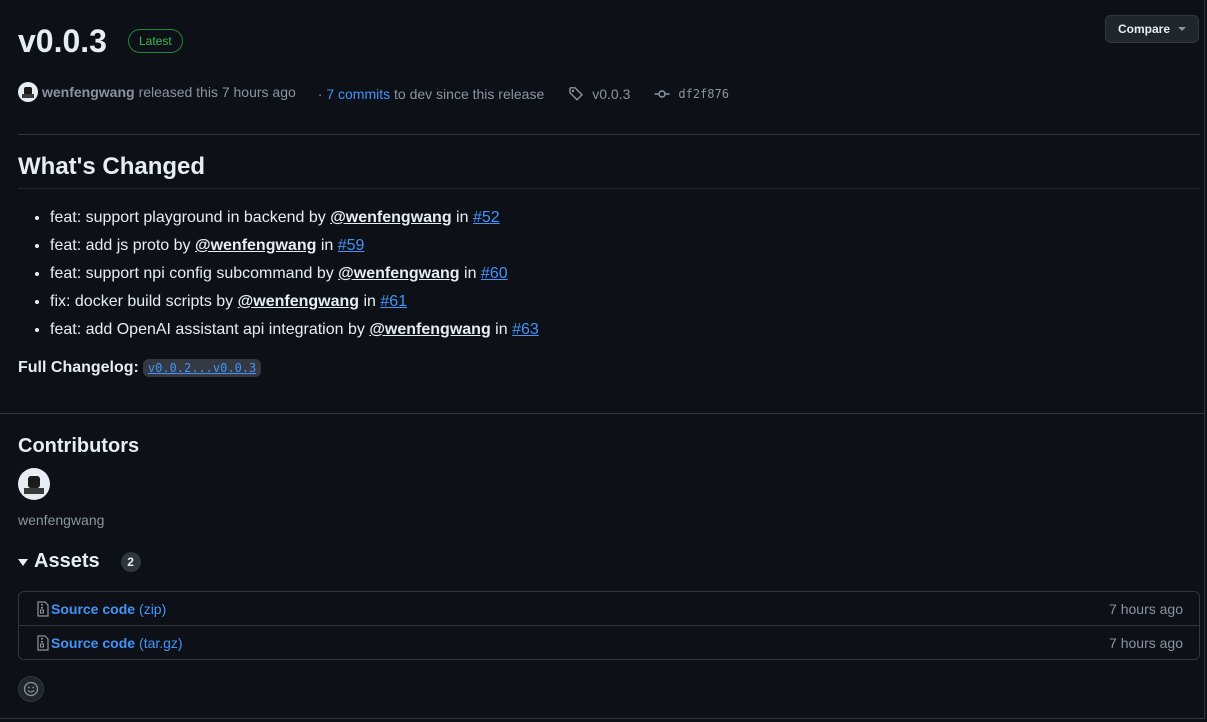 The image size is (1207, 722). I want to click on change-text: feat: add js proto by, so click(120, 245).